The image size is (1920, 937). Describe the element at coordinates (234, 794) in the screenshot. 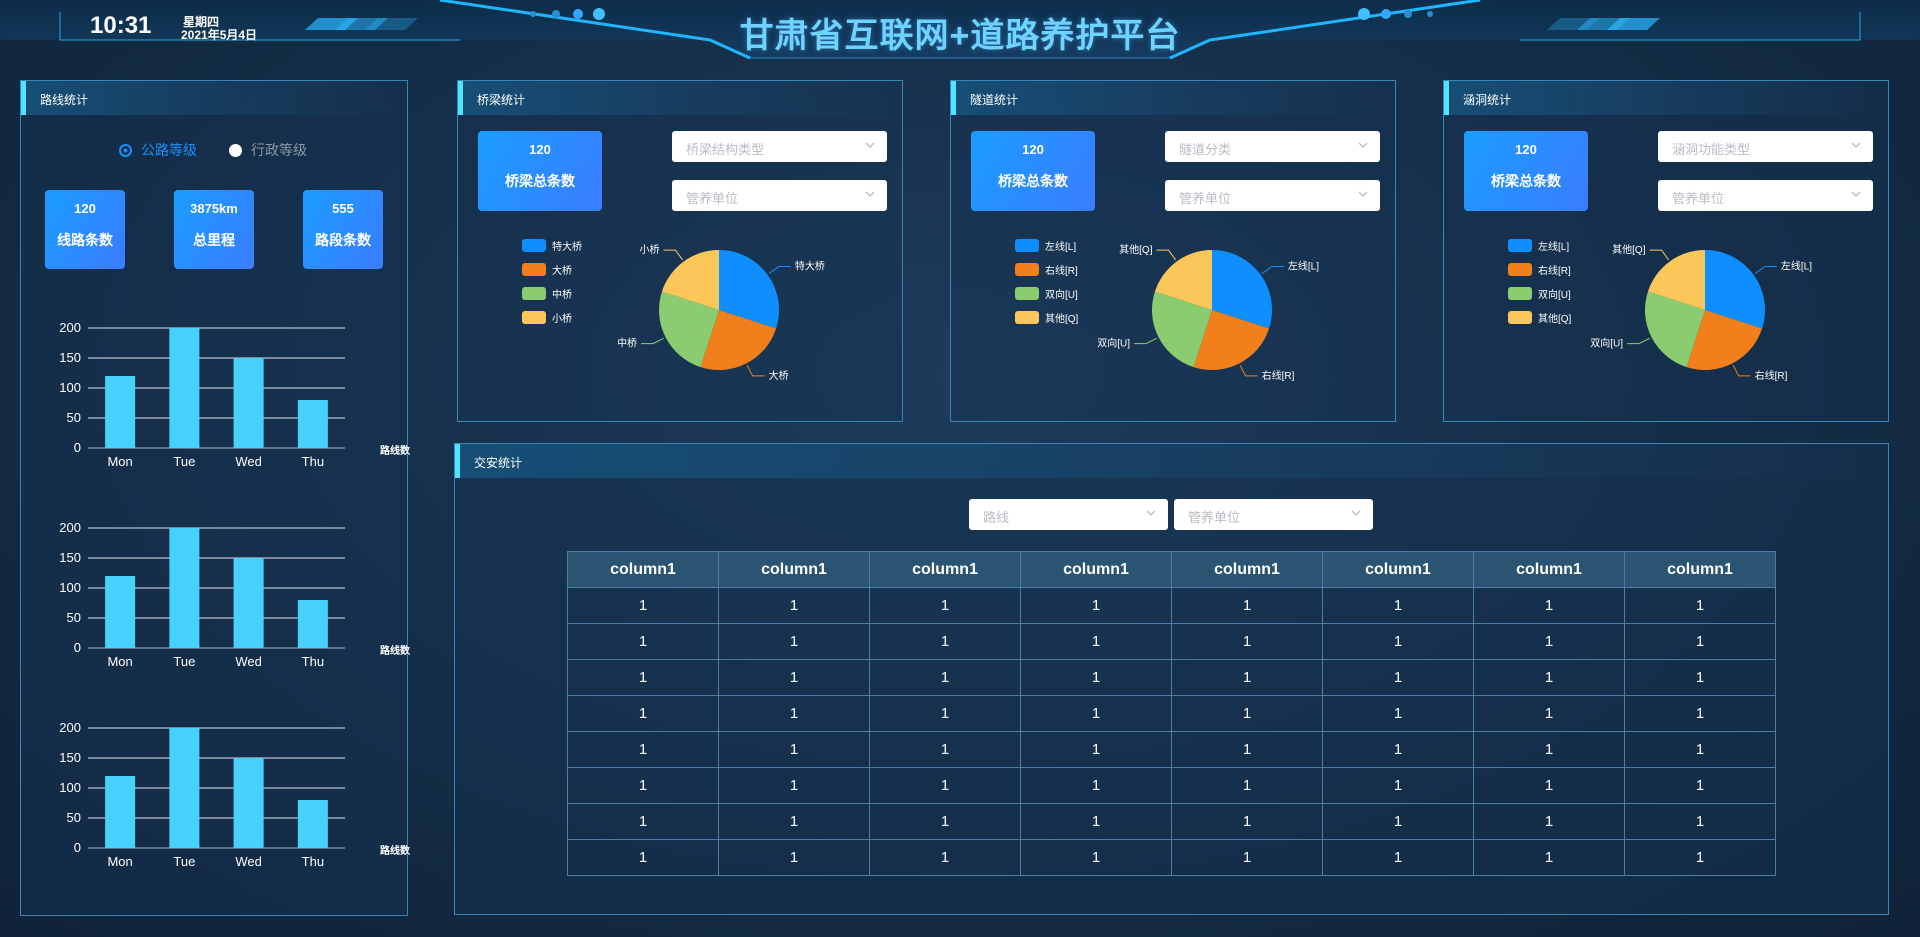

I see `route-bar-chart-3: 0 50 100 150 200 Mon Tue Wed Thu 路线数量` at that location.